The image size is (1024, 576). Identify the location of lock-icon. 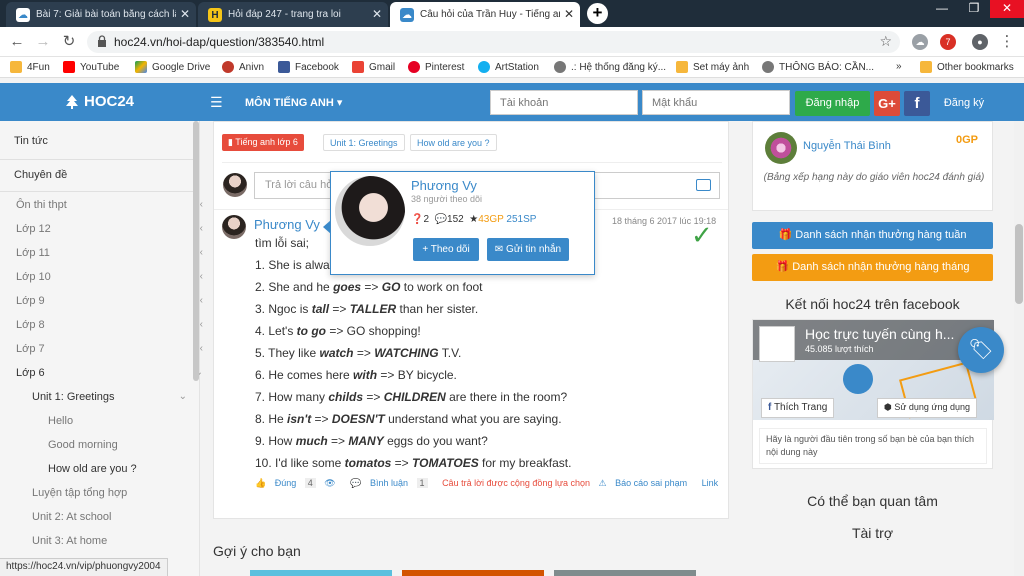
(102, 41).